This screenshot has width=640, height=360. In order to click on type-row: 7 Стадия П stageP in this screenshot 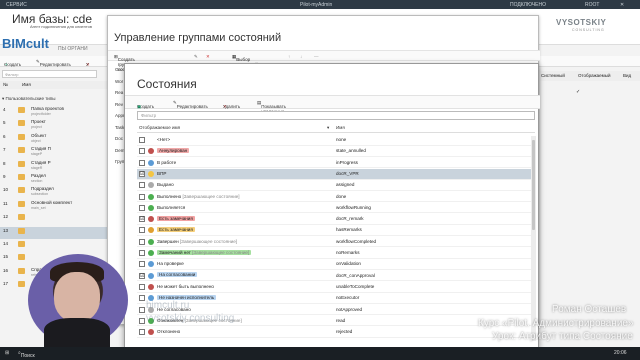, I will do `click(55, 152)`.